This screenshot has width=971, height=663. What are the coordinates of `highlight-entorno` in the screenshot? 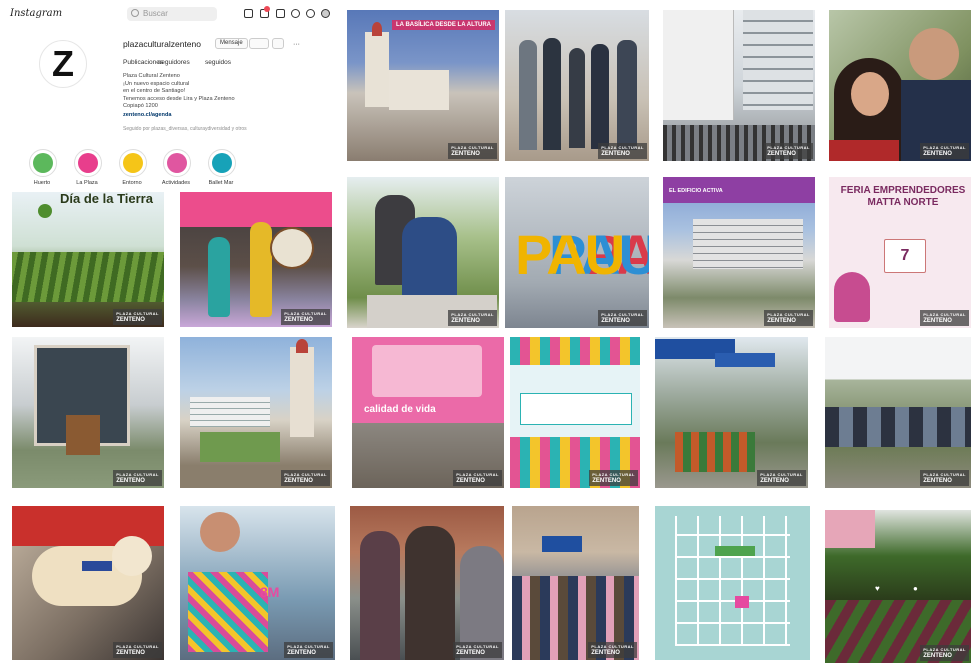 It's located at (133, 163).